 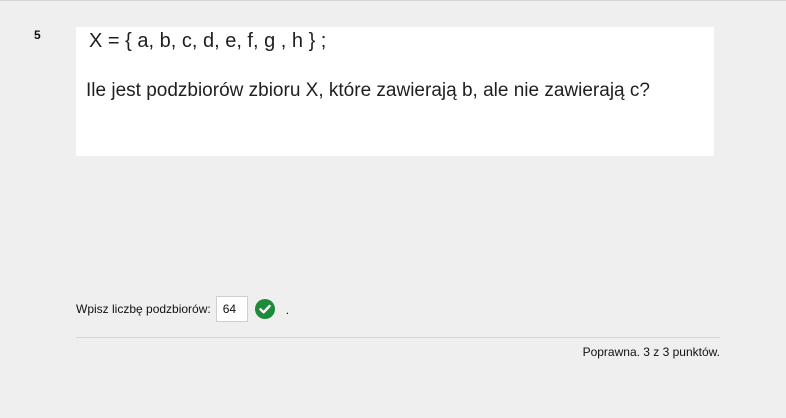 What do you see at coordinates (37, 35) in the screenshot?
I see `question-number: 5` at bounding box center [37, 35].